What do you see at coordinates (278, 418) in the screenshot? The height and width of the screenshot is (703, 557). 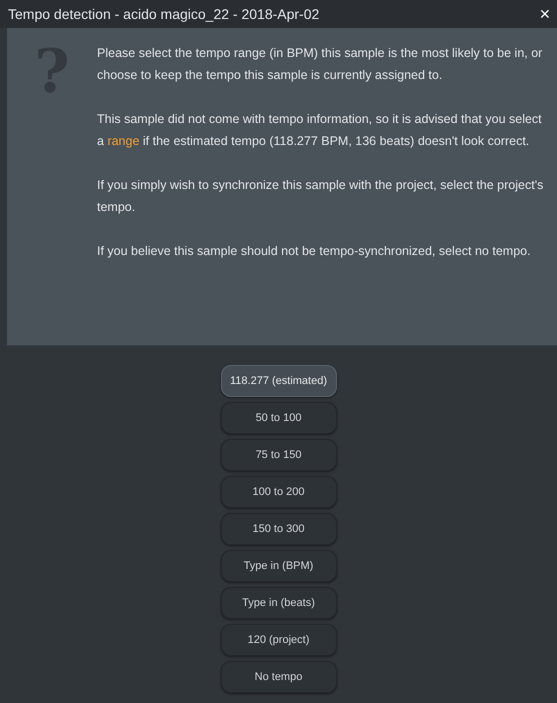 I see `tempo-option-button: 50 to 100` at bounding box center [278, 418].